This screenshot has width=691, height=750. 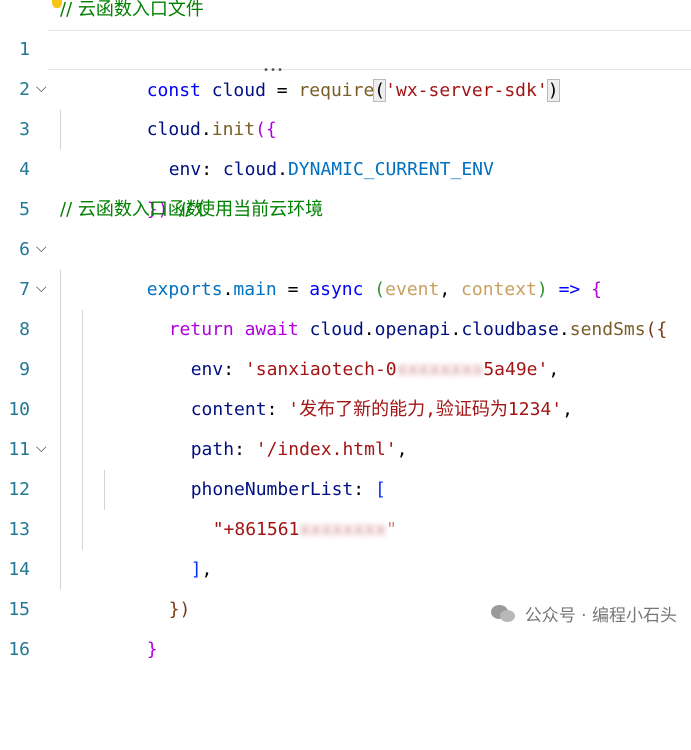 I want to click on code-line: 14 ],, so click(x=345, y=545).